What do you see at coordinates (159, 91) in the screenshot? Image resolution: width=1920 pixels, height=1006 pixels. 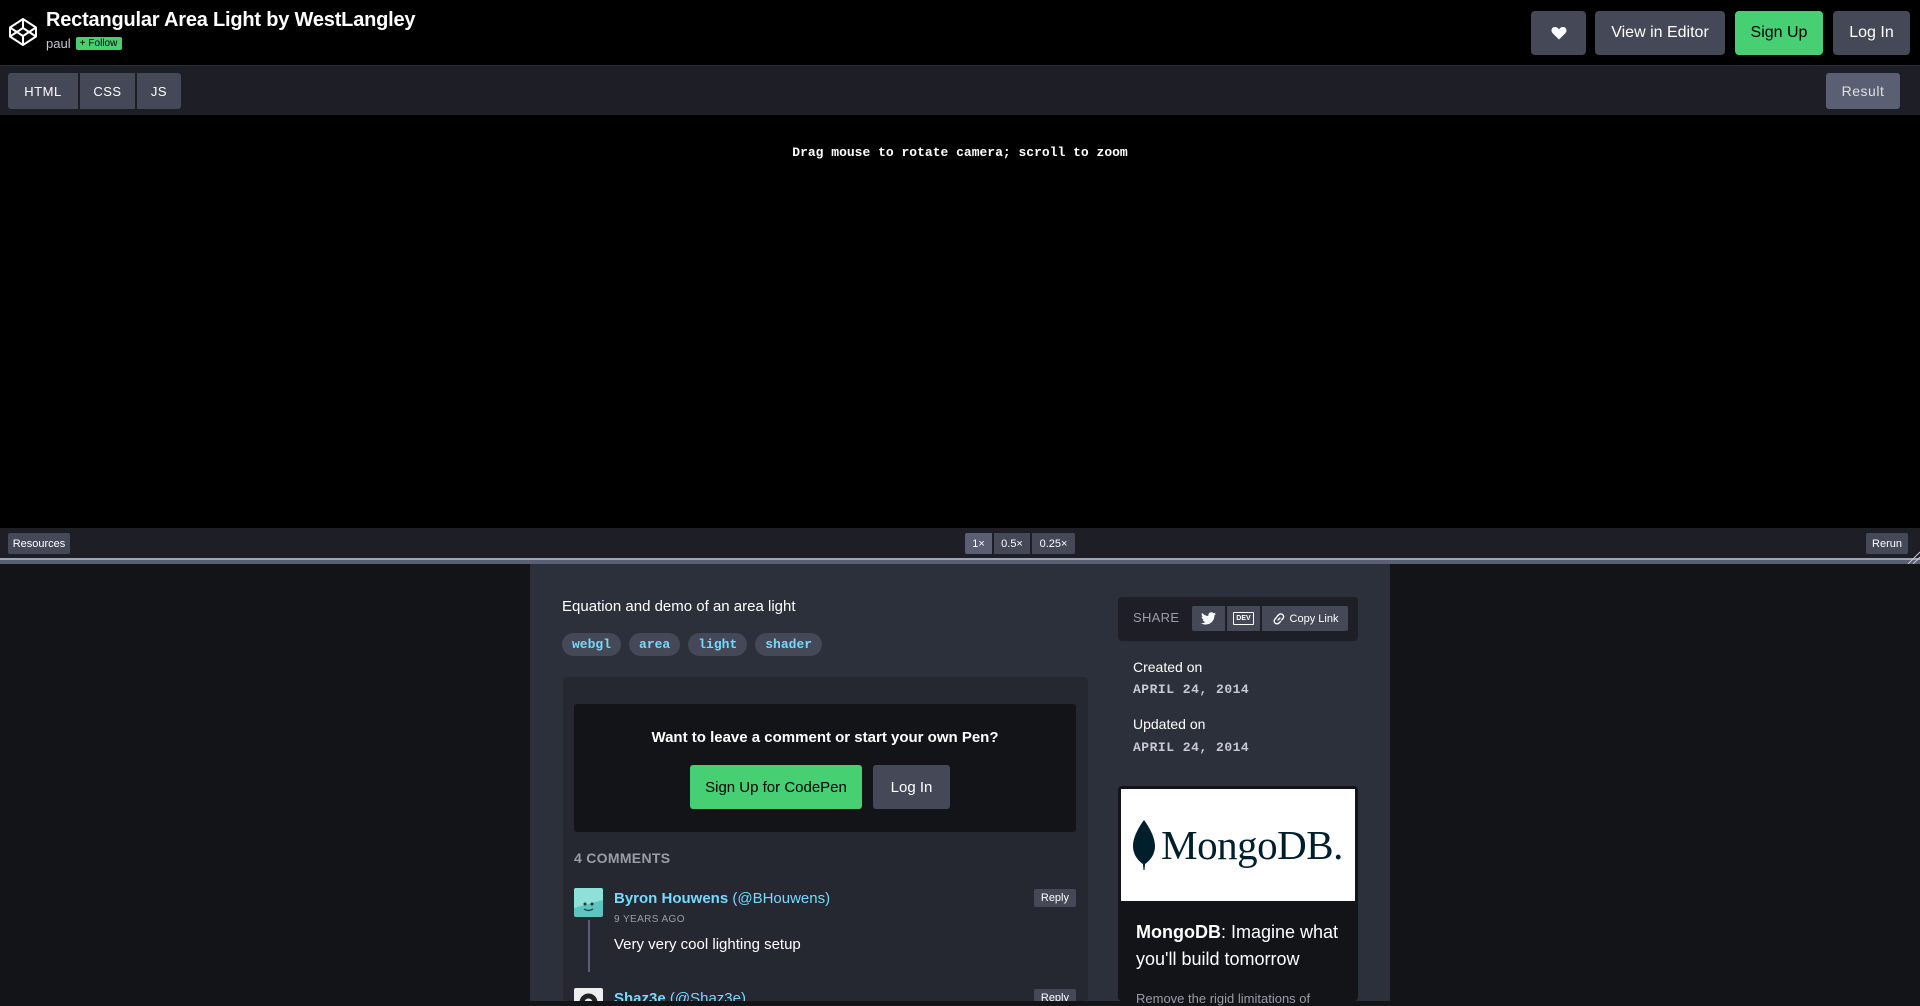 I see `tab-js: JS` at bounding box center [159, 91].